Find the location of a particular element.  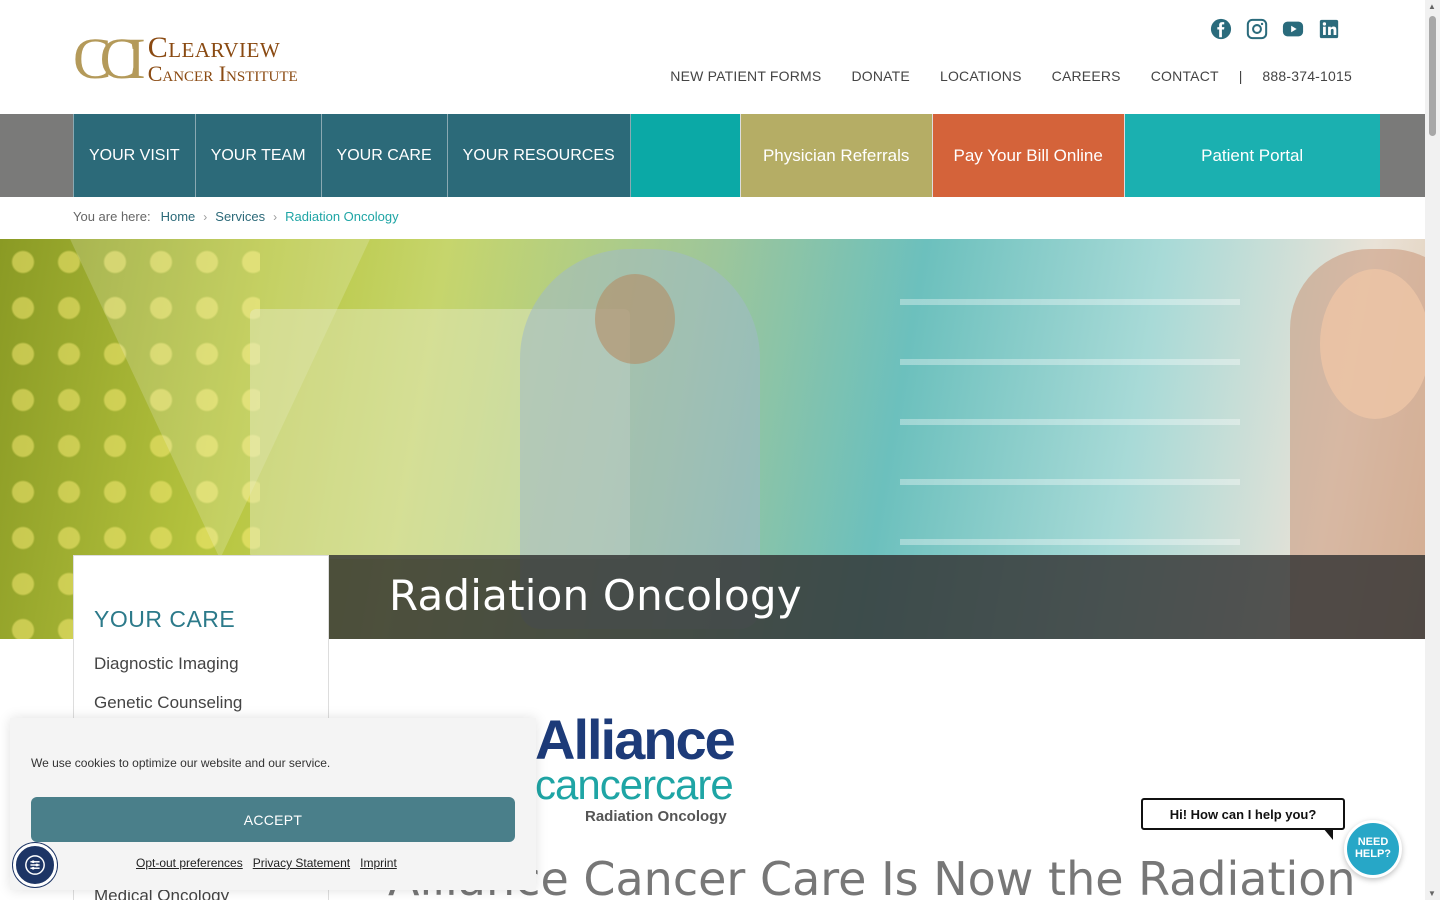

page-title: Radiation Oncology is located at coordinates (595, 595).